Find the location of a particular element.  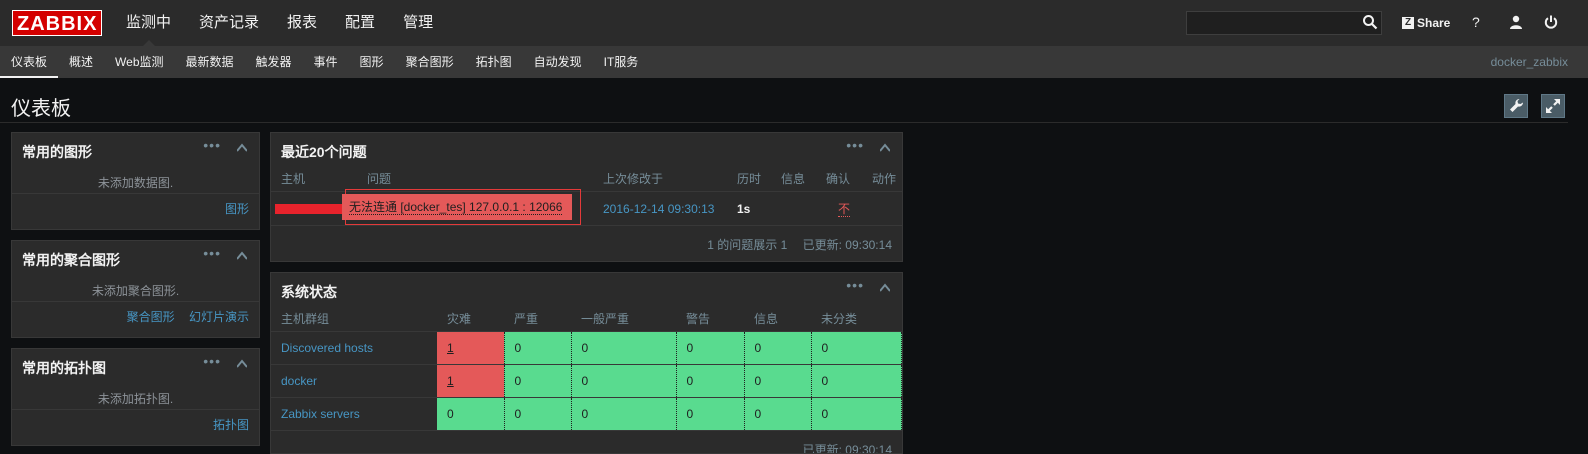

screens-link: 聚合图形 is located at coordinates (151, 317).